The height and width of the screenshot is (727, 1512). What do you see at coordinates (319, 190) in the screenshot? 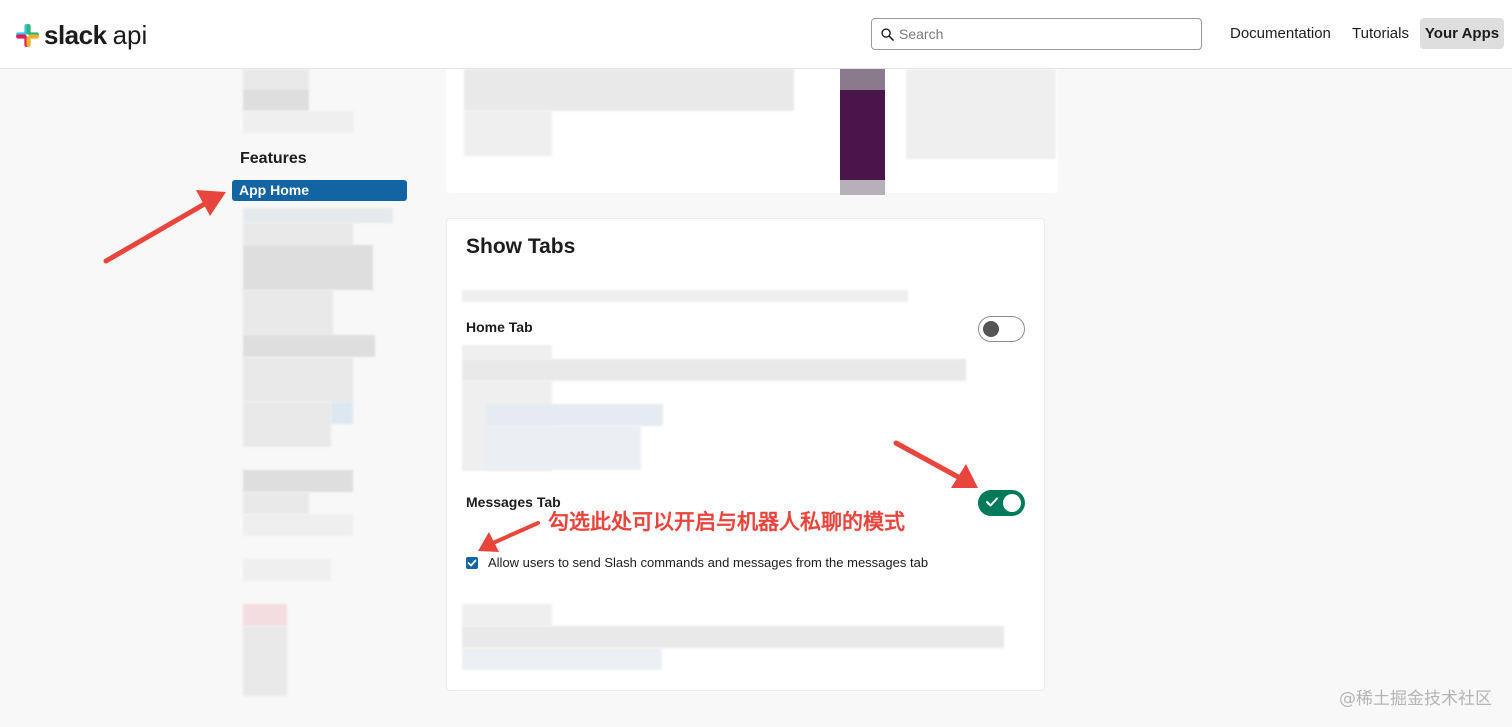
I see `sidebar-item-app-home: App Home` at bounding box center [319, 190].